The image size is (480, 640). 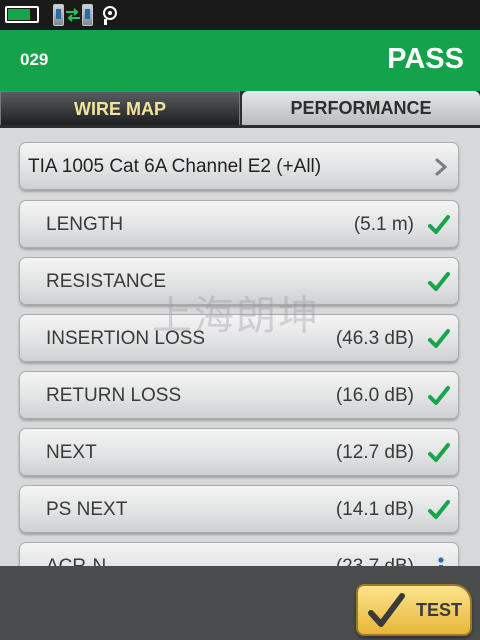 What do you see at coordinates (375, 554) in the screenshot?
I see `result-value: (23.7 dB)` at bounding box center [375, 554].